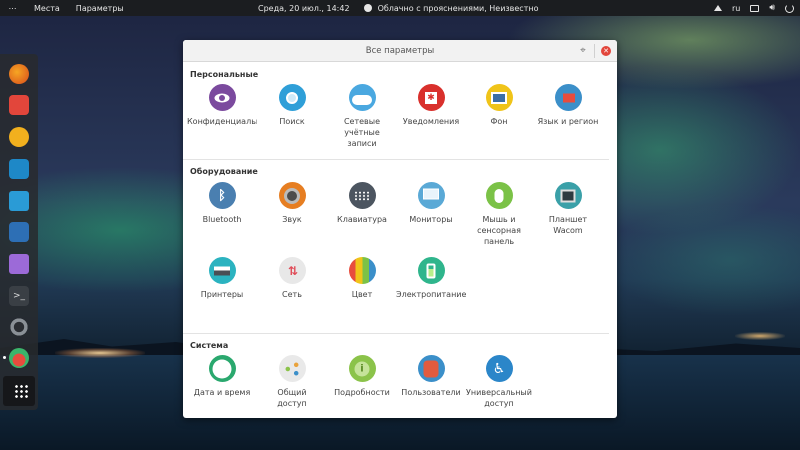 The width and height of the screenshot is (800, 450). Describe the element at coordinates (13, 8) in the screenshot. I see `activities-button: ⋯` at that location.